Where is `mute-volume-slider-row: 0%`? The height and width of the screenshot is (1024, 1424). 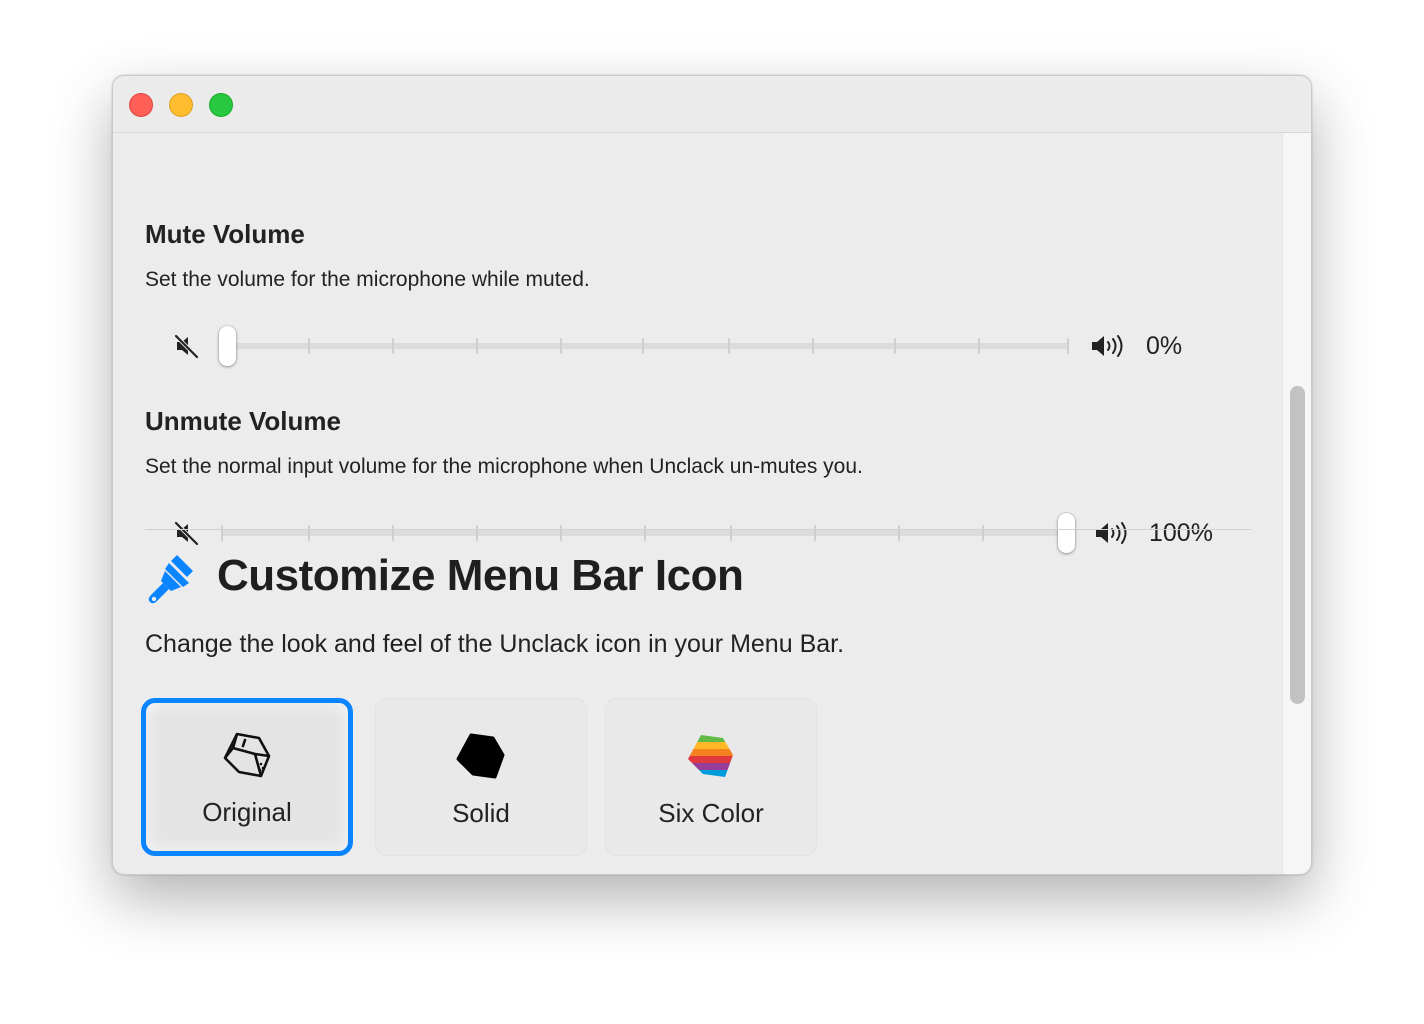
mute-volume-slider-row: 0% is located at coordinates (703, 346).